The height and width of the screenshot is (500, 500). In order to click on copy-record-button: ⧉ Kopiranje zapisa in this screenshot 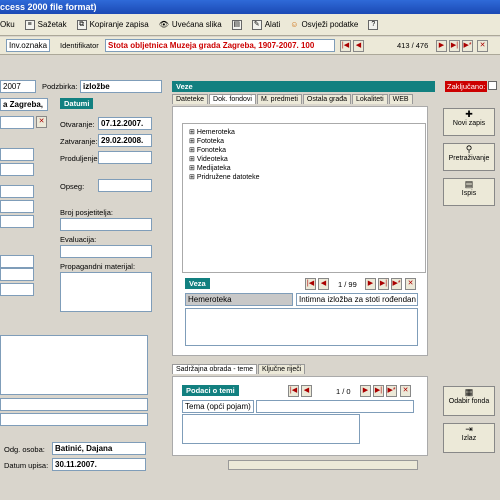, I will do `click(112, 24)`.